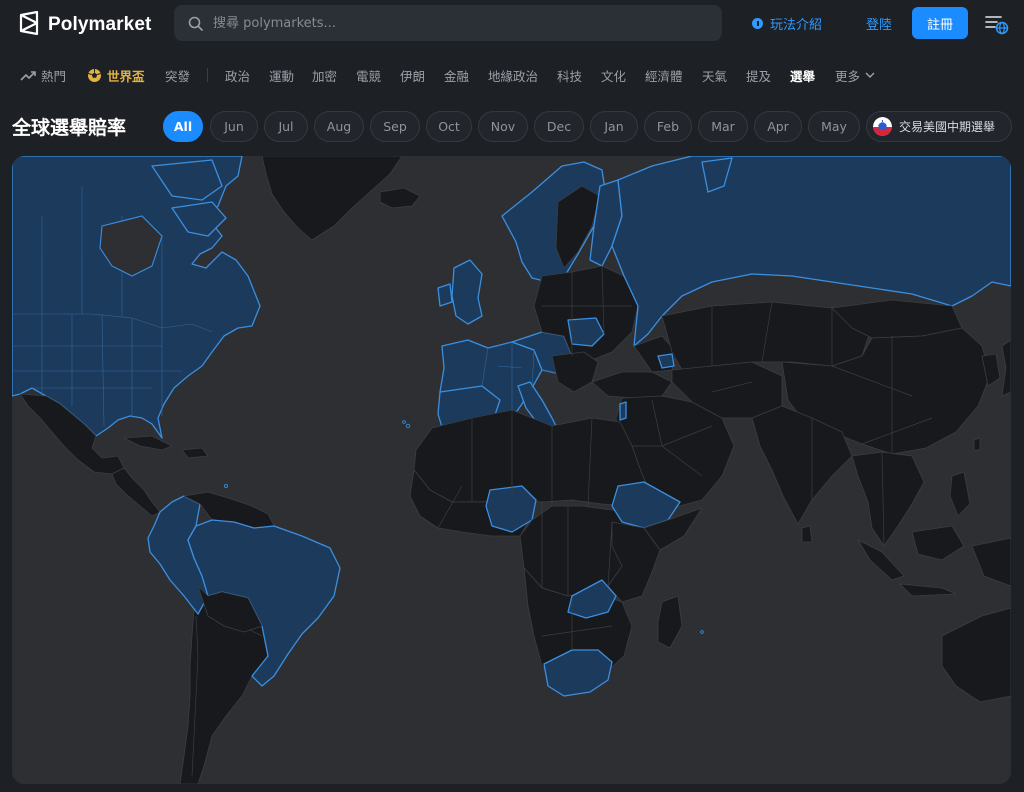 Image resolution: width=1024 pixels, height=792 pixels. Describe the element at coordinates (449, 126) in the screenshot. I see `month-filter-oct: Oct` at that location.